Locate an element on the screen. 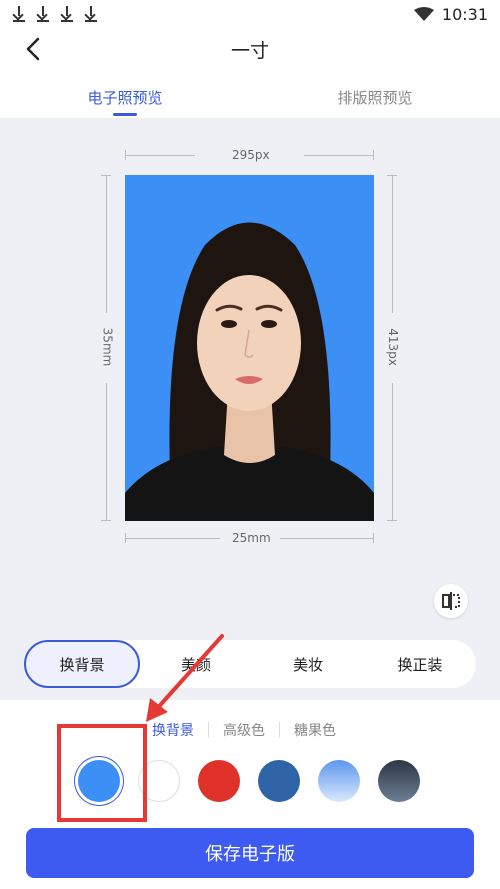 This screenshot has width=500, height=889. tool-tab-formal-wear: 换正装 is located at coordinates (420, 664).